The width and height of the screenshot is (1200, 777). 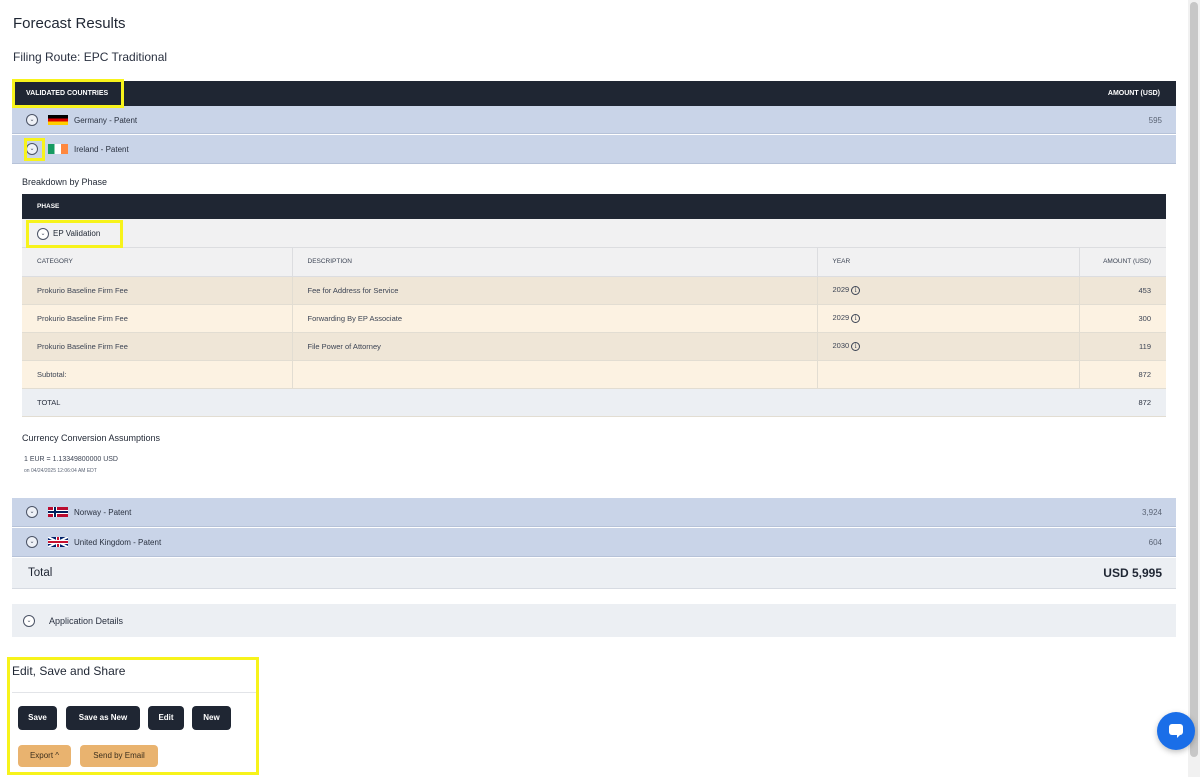 I want to click on share-panel-title: Edit, Save and Share, so click(x=69, y=671).